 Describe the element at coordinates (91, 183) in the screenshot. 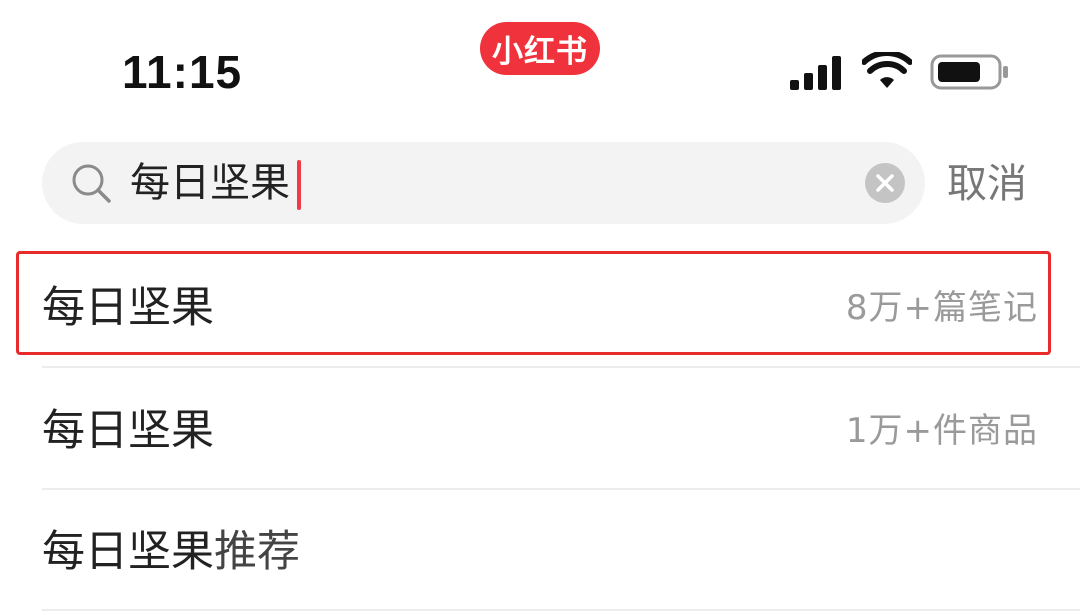

I see `search-icon` at that location.